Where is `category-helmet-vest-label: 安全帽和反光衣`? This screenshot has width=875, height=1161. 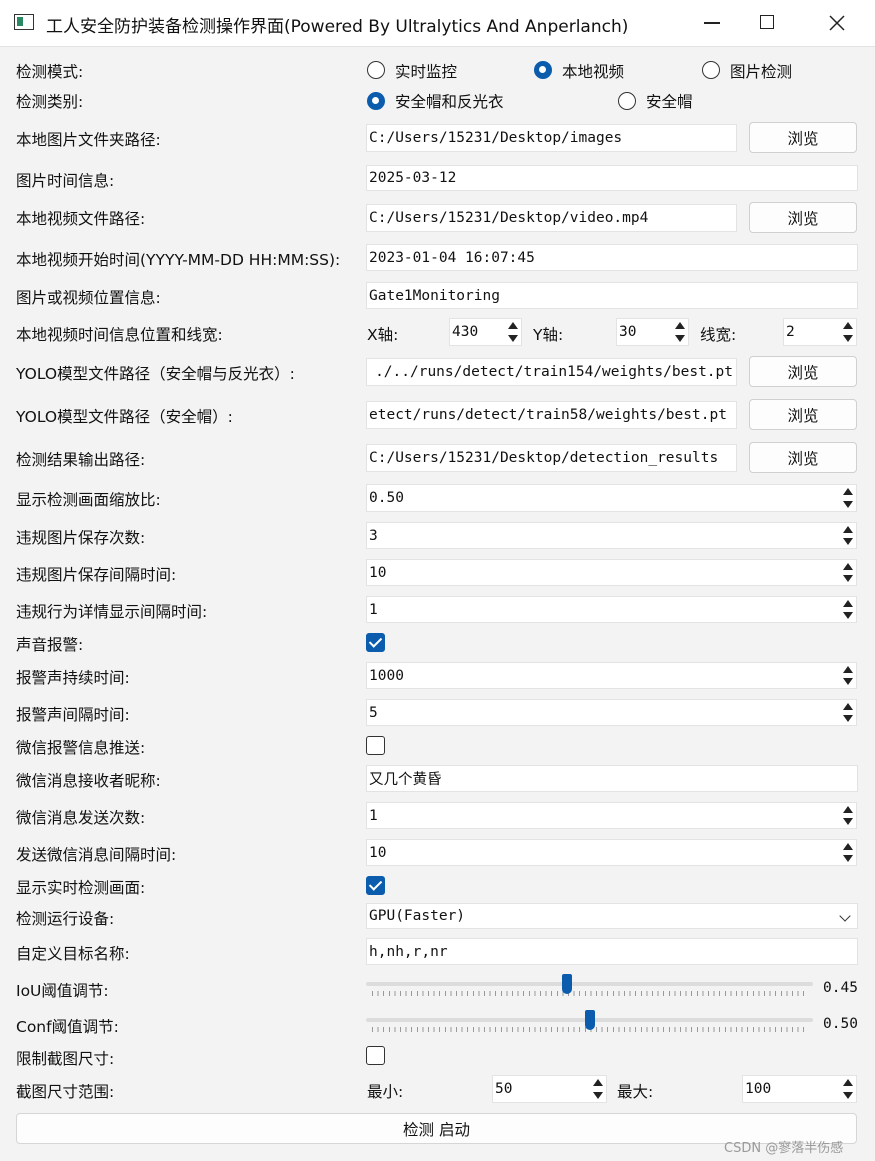 category-helmet-vest-label: 安全帽和反光衣 is located at coordinates (449, 101).